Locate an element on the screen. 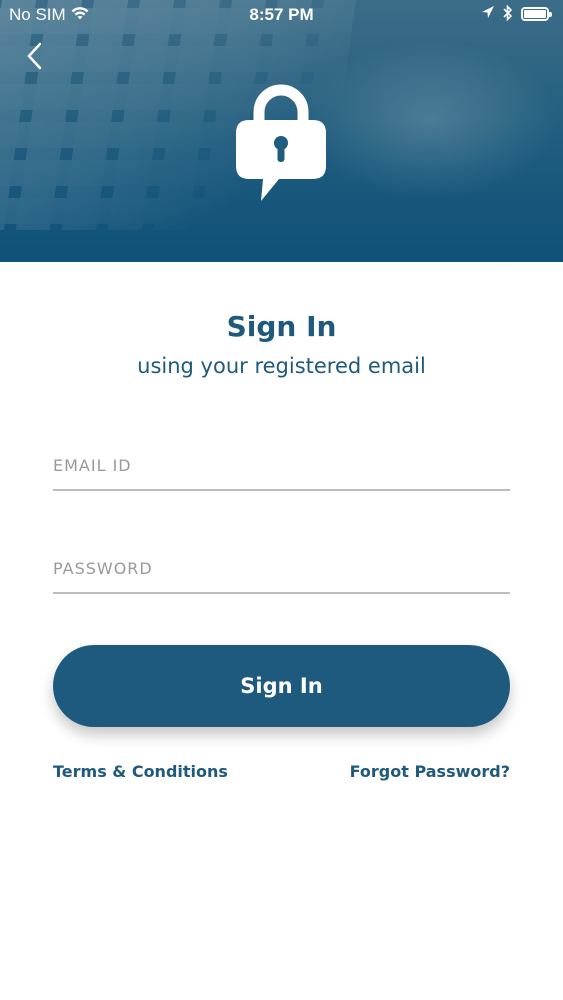 This screenshot has height=1000, width=563. chevron-left-icon is located at coordinates (34, 56).